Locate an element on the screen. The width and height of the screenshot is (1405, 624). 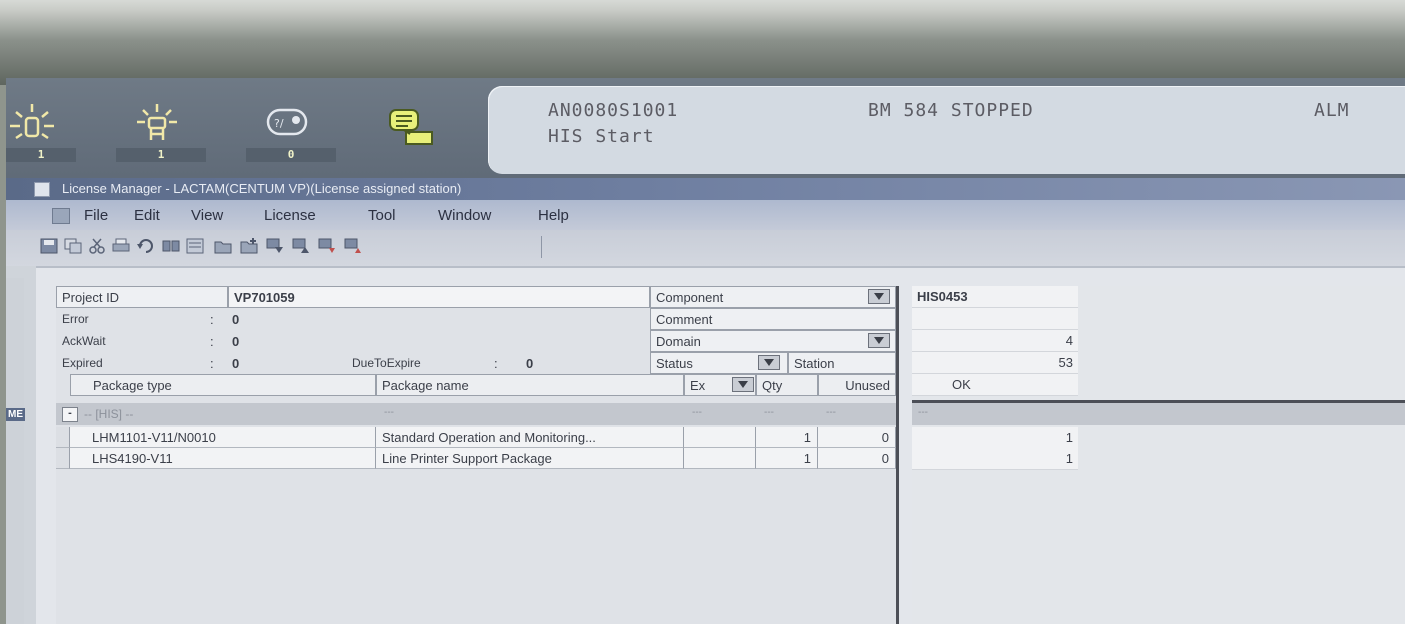
toolbar-separator is located at coordinates (541, 247).